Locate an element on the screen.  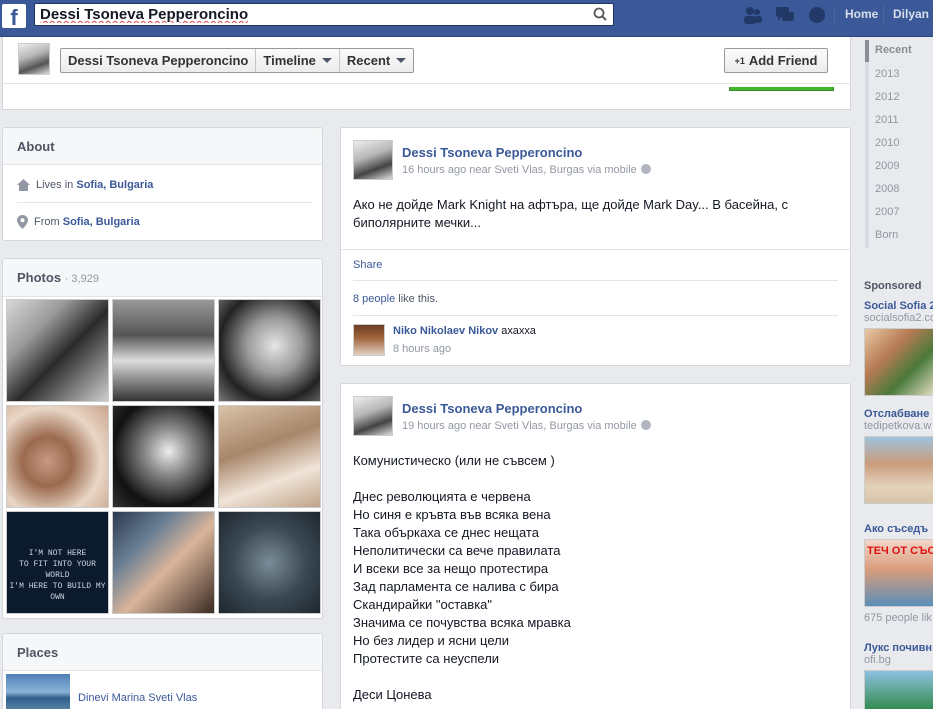
search-box is located at coordinates (324, 14).